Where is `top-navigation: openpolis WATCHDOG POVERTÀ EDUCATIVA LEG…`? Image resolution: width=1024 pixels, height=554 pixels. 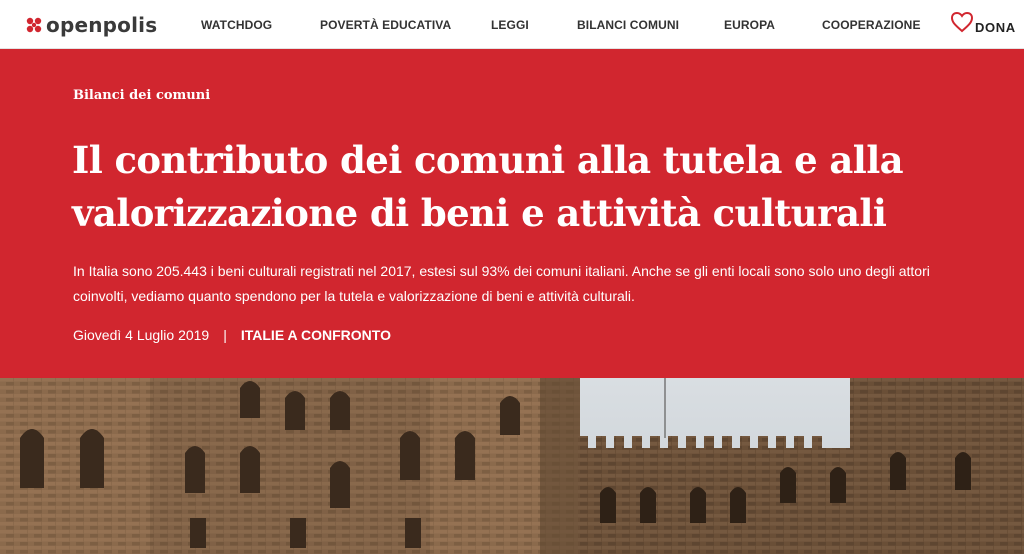 top-navigation: openpolis WATCHDOG POVERTÀ EDUCATIVA LEG… is located at coordinates (512, 24).